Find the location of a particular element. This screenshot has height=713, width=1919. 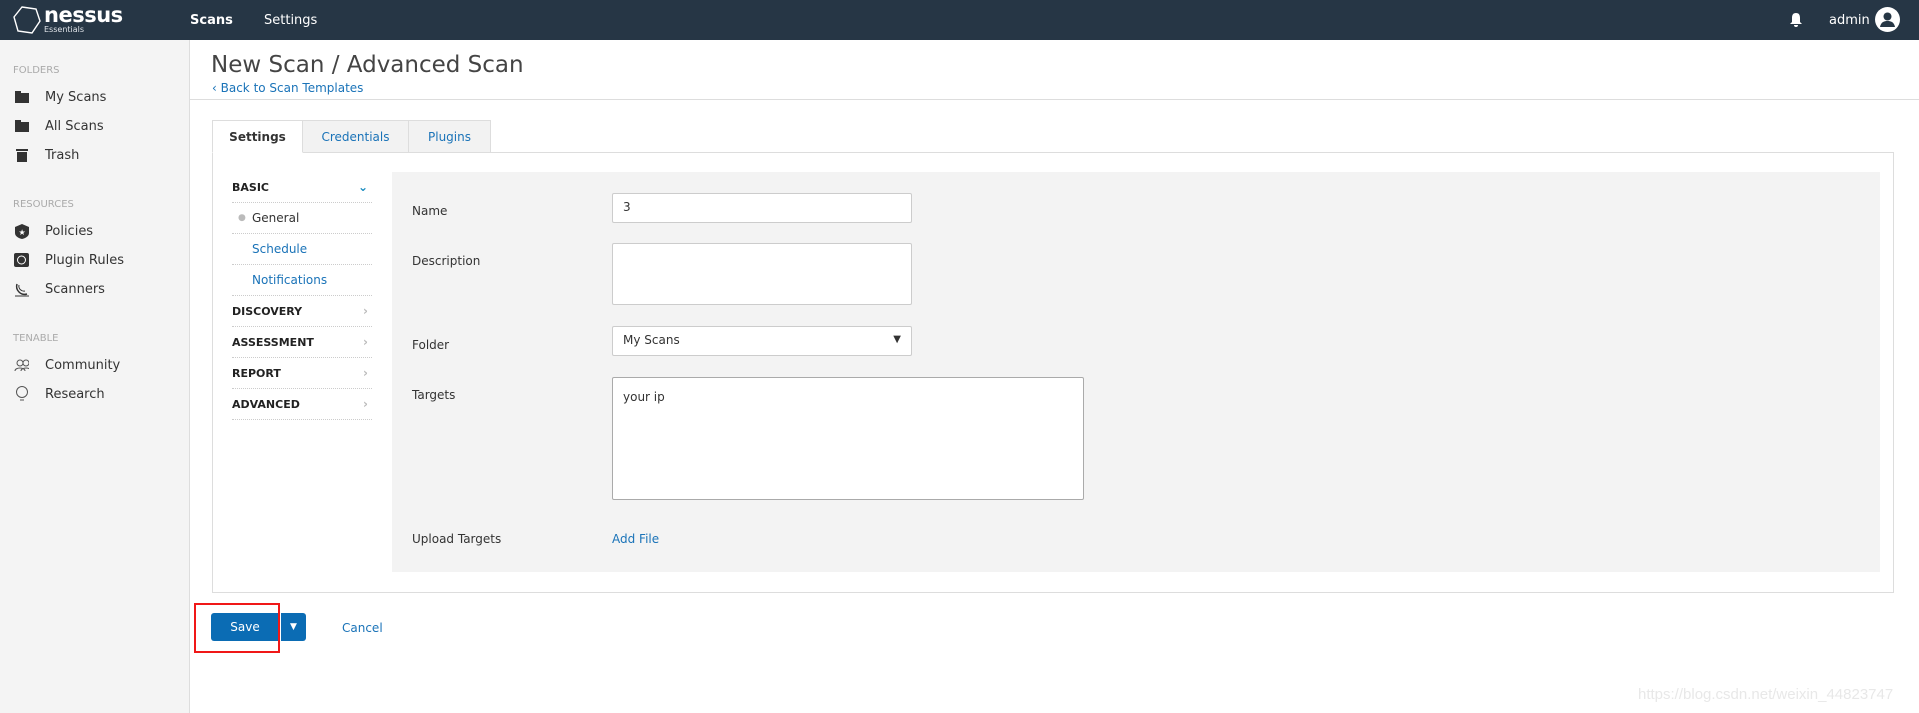

sidebar-item-label: Scanners is located at coordinates (75, 289).